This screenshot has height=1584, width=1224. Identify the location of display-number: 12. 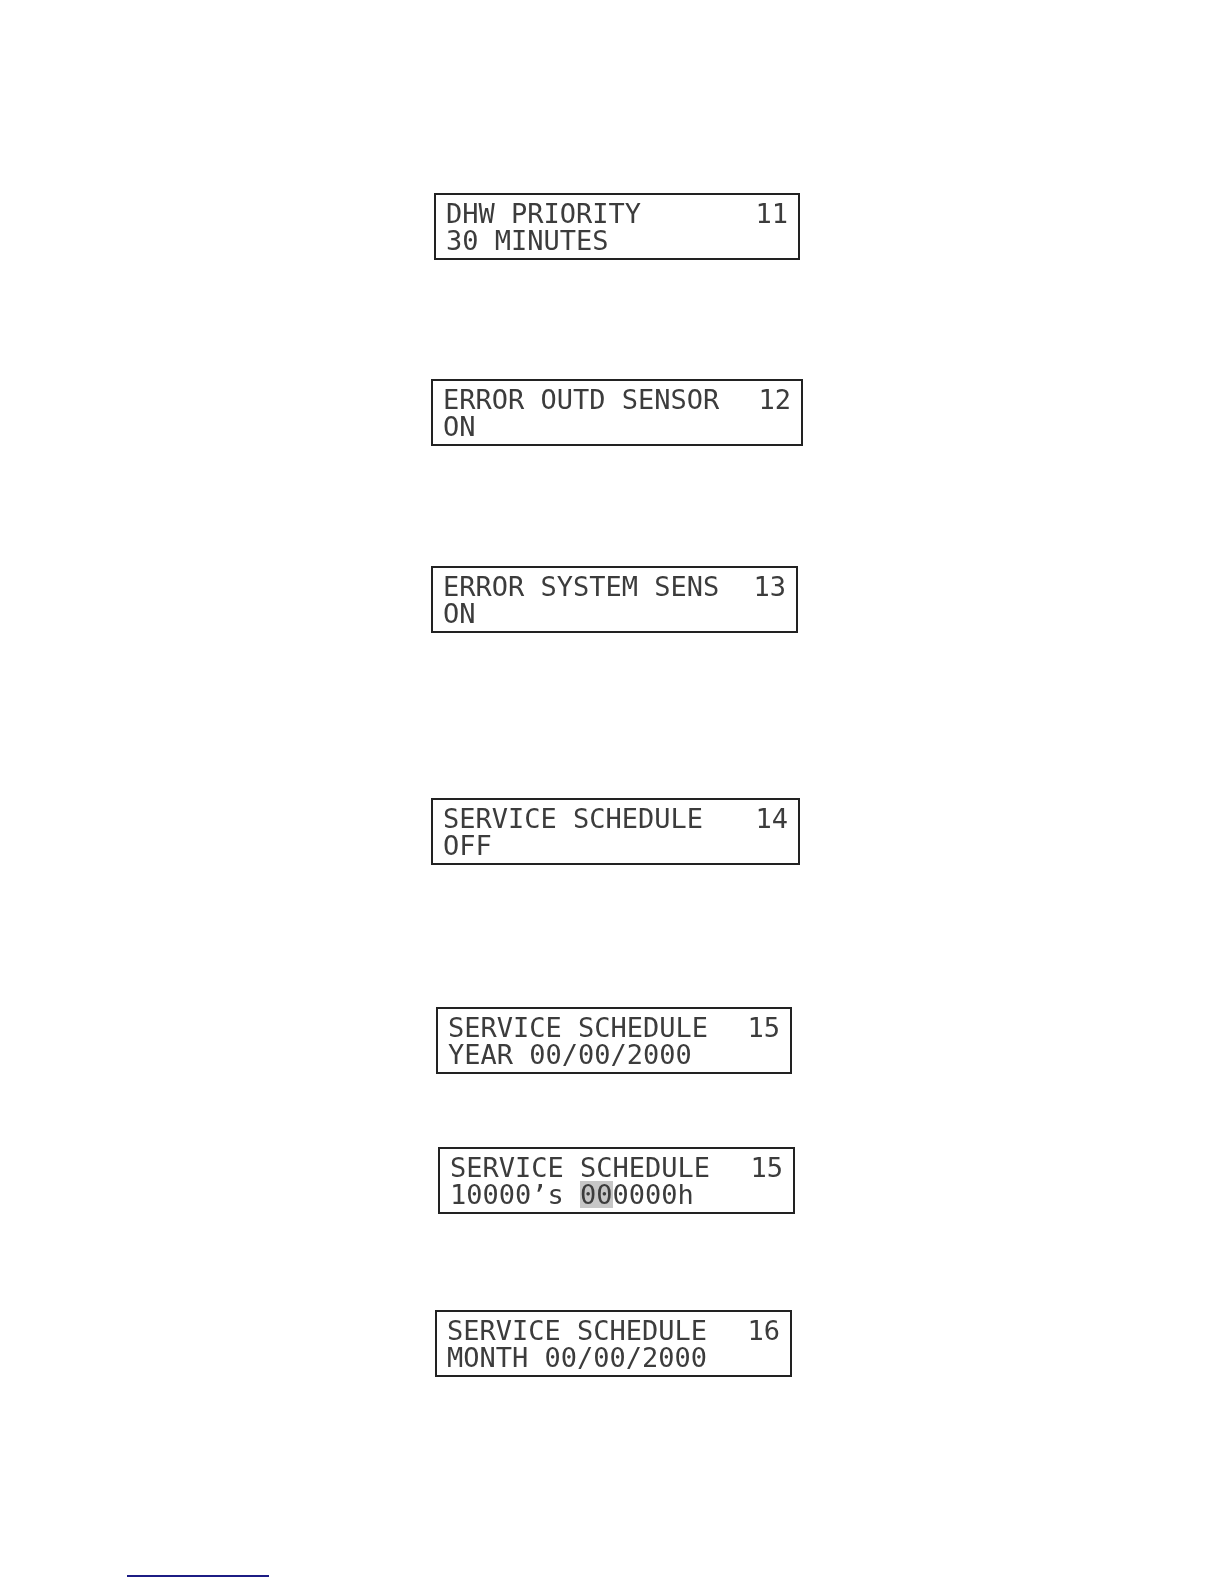
(774, 399).